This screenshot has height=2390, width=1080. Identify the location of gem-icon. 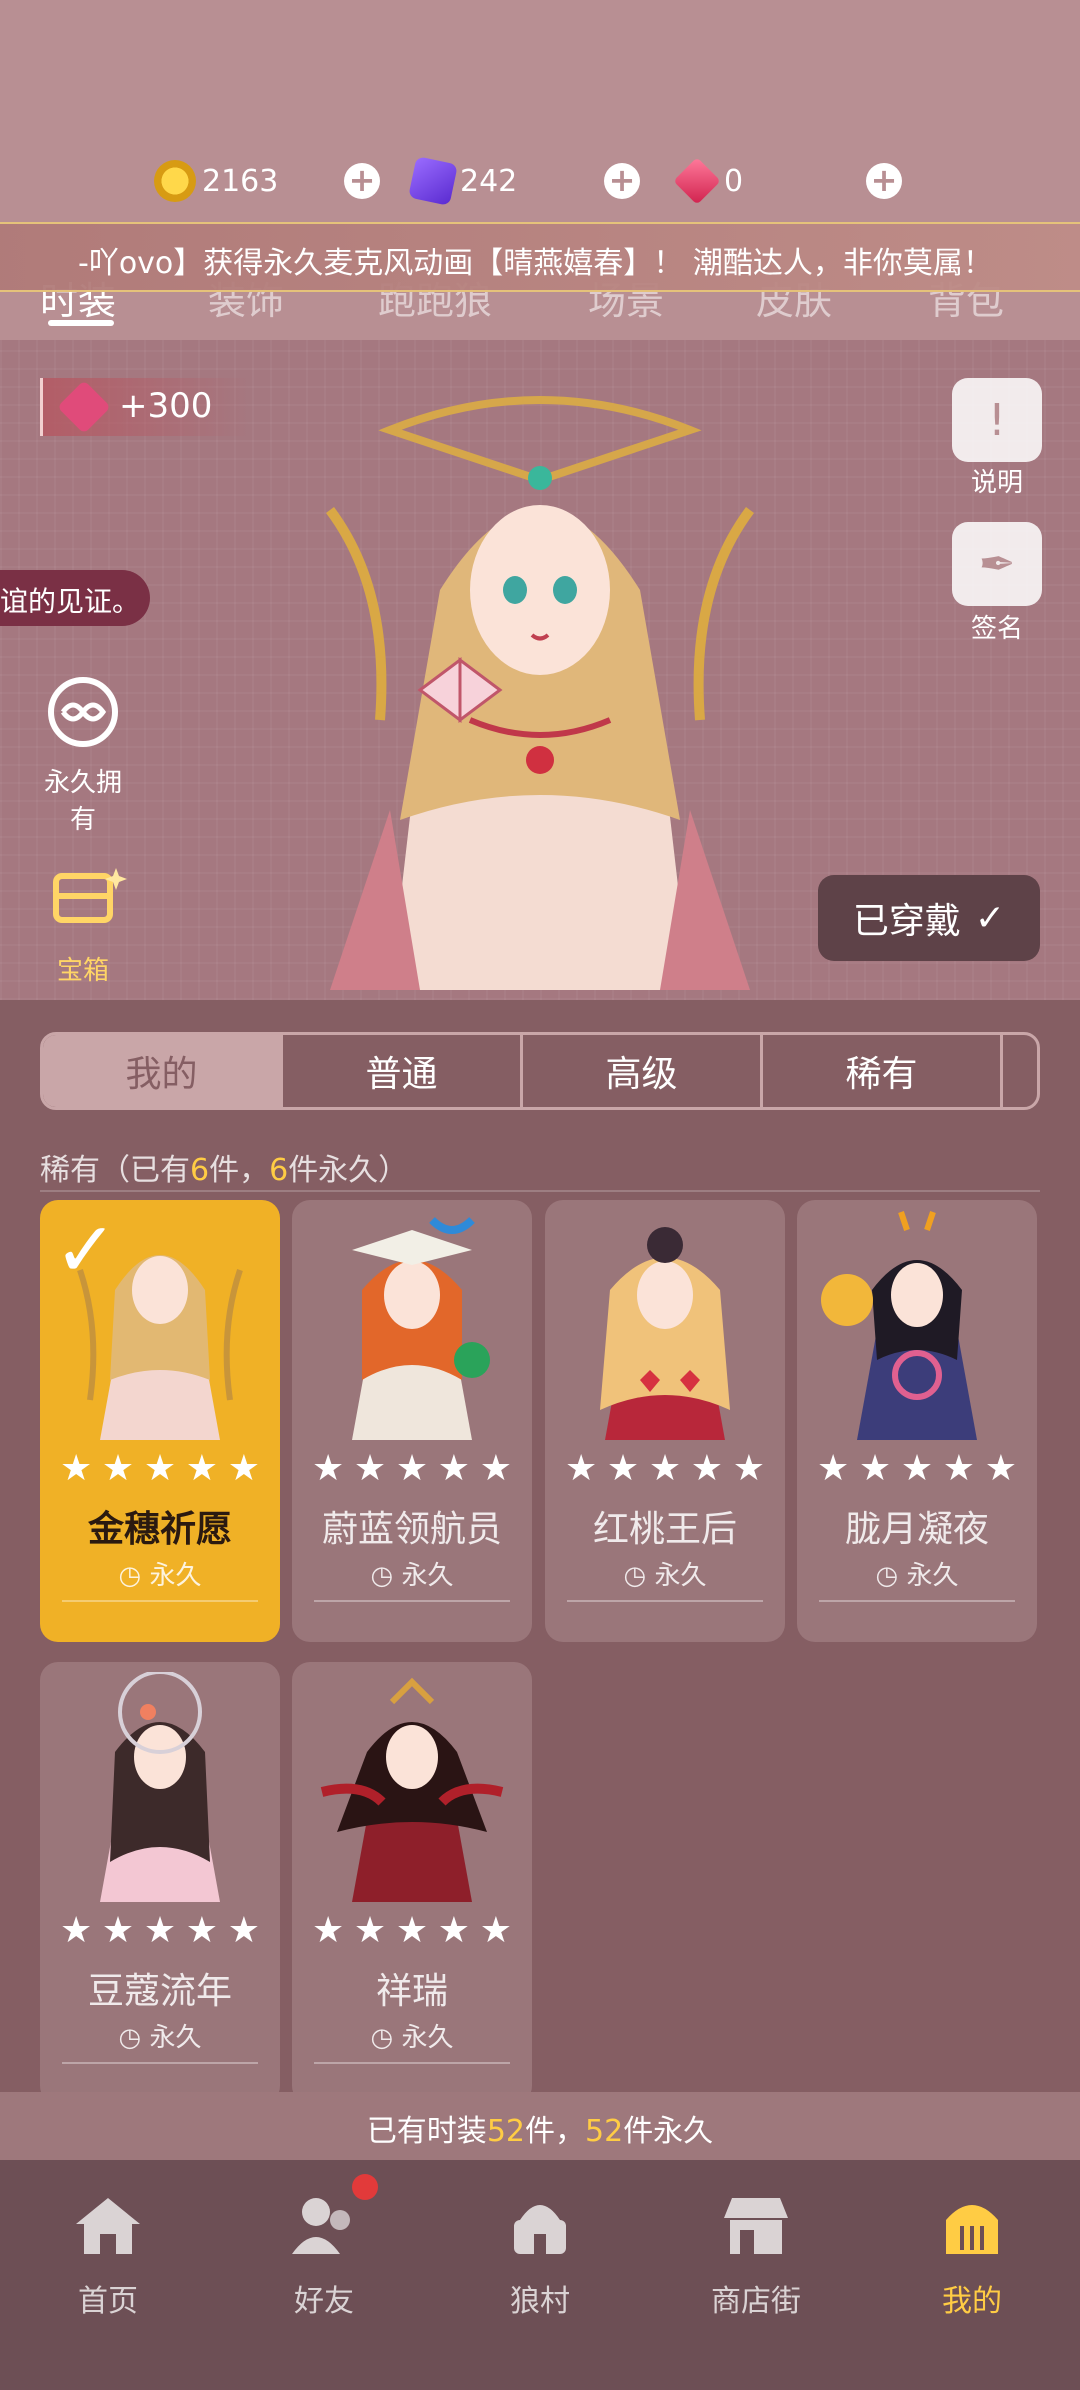
(697, 181).